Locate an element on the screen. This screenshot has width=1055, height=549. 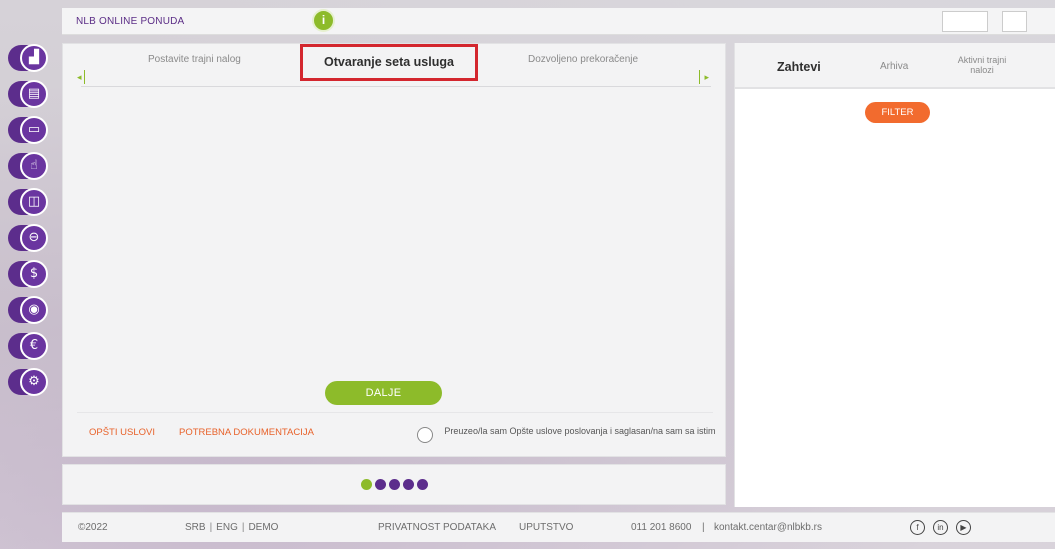
app-title: NLB ONLINE PONUDA is located at coordinates (130, 21).